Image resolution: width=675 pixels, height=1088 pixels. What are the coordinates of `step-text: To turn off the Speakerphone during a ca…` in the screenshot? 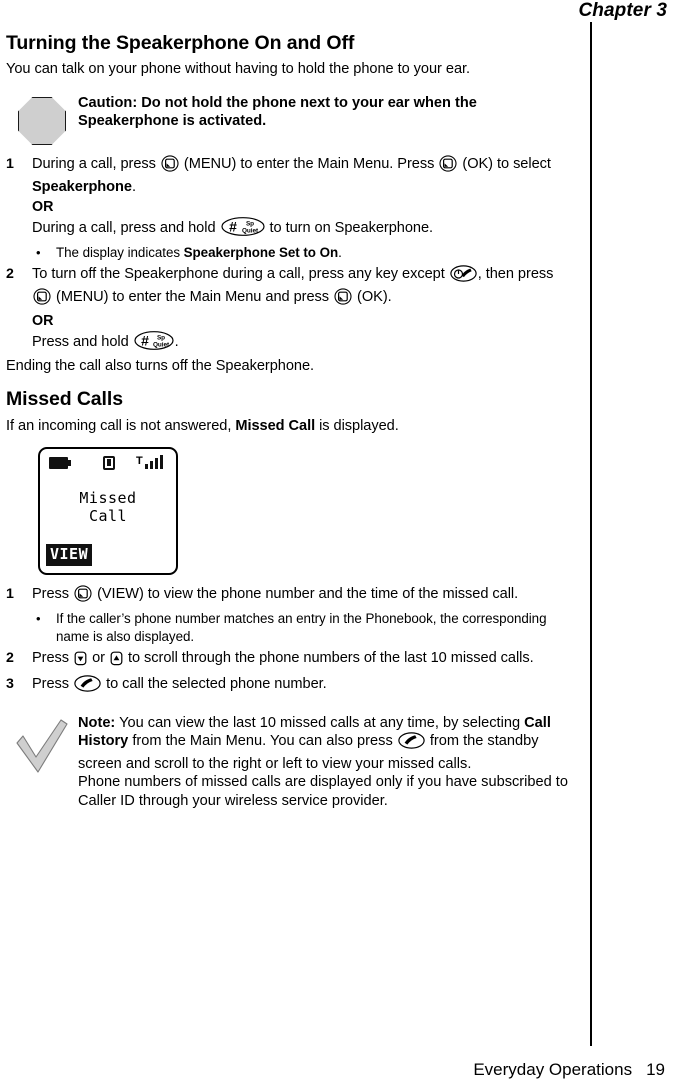 It's located at (240, 273).